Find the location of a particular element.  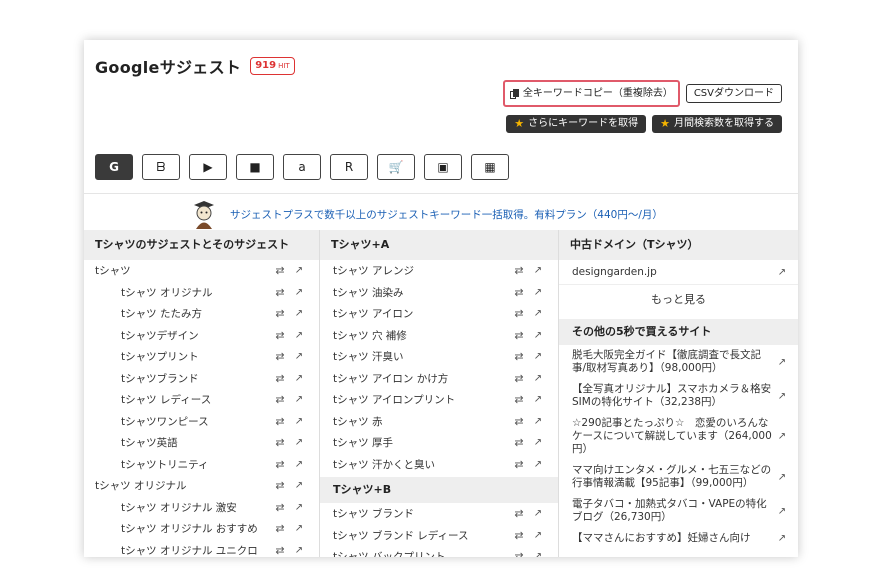

tab-video: ■ is located at coordinates (255, 167).